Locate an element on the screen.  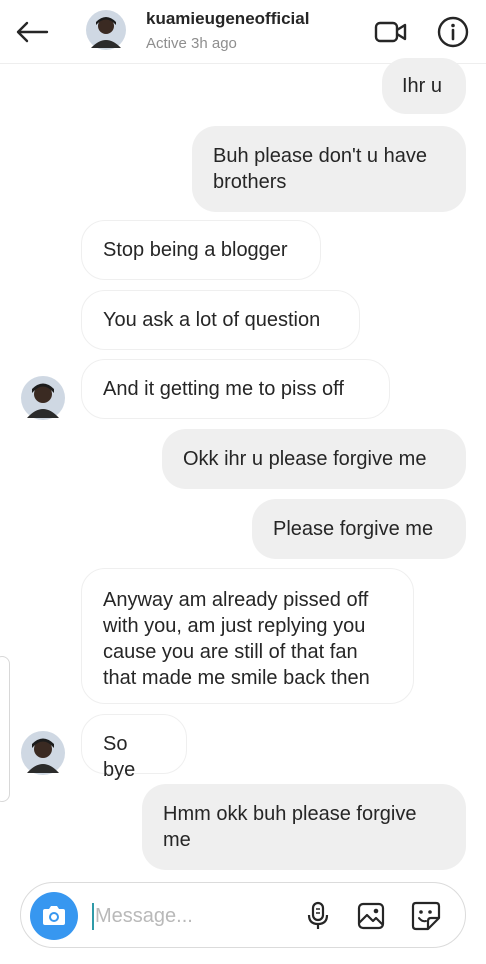
message-text: Okk ihr u please forgive me is located at coordinates (305, 459).